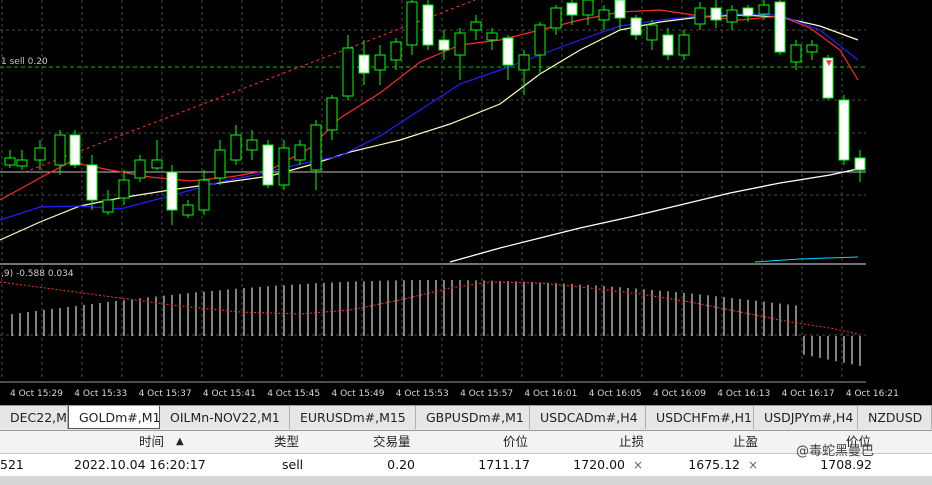  What do you see at coordinates (466, 480) in the screenshot?
I see `status-bar` at bounding box center [466, 480].